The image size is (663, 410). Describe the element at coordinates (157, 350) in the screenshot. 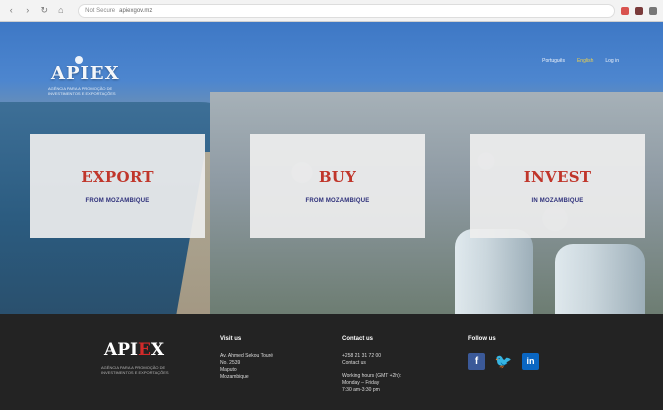

I see `footer-logo-suffix: X` at that location.